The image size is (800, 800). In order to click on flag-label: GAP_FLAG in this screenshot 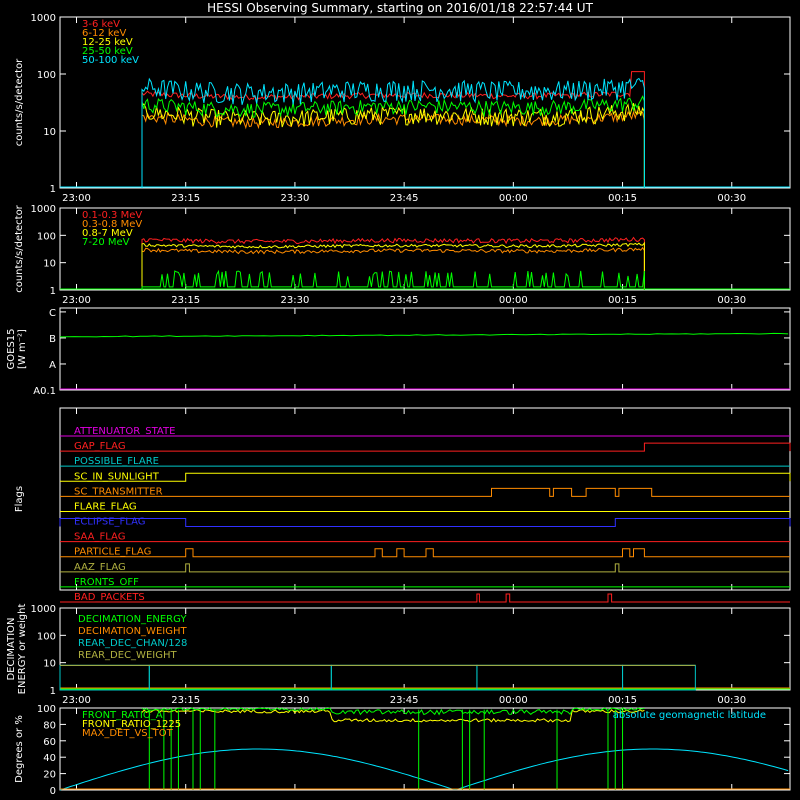, I will do `click(100, 446)`.